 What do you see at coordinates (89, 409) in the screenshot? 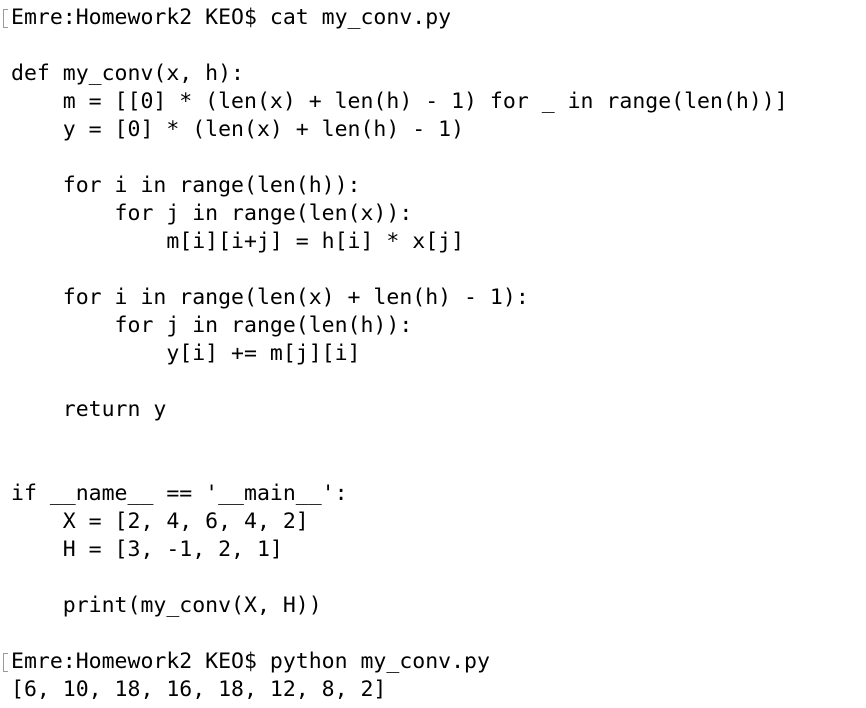
I see `terminal-line-text: return y` at bounding box center [89, 409].